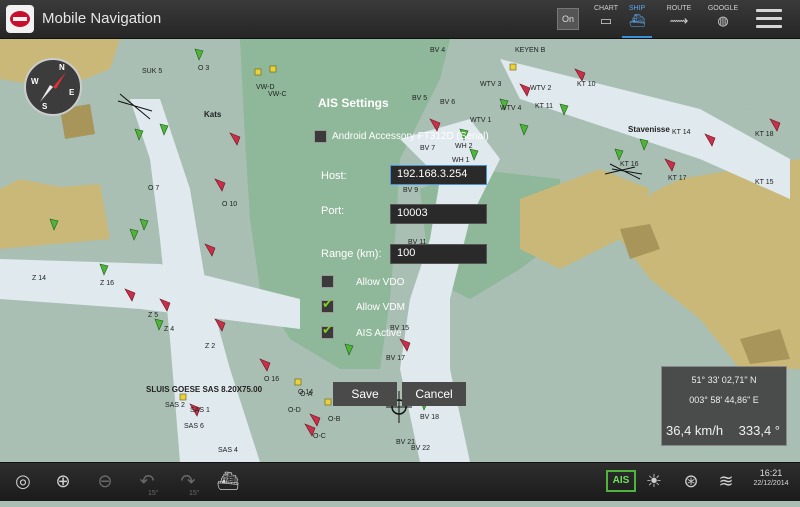 This screenshot has width=800, height=507. What do you see at coordinates (481, 120) in the screenshot?
I see `map-label: WTV 1` at bounding box center [481, 120].